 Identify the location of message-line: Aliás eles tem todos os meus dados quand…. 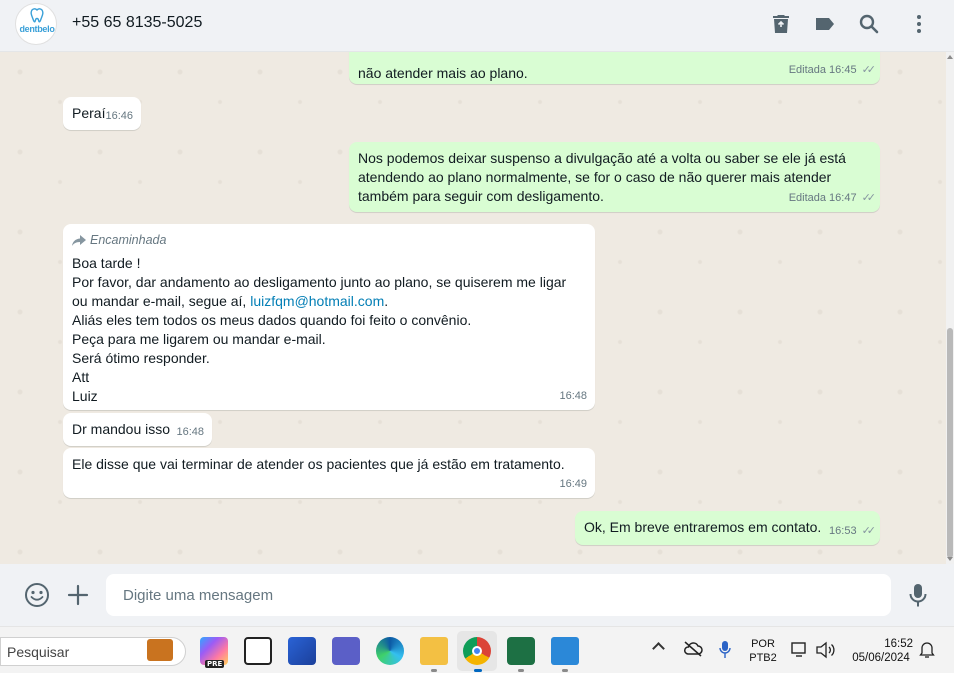
(272, 320).